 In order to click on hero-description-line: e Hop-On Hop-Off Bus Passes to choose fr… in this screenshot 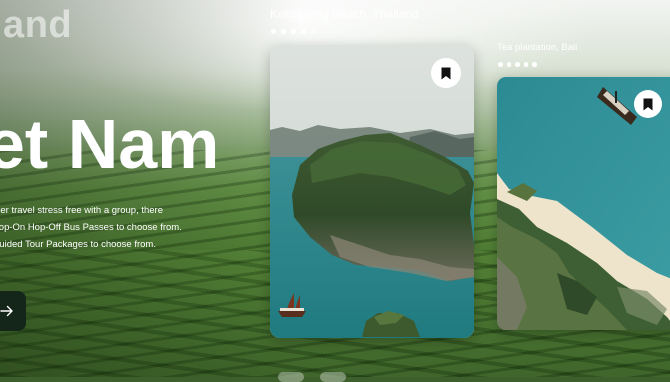, I will do `click(91, 227)`.